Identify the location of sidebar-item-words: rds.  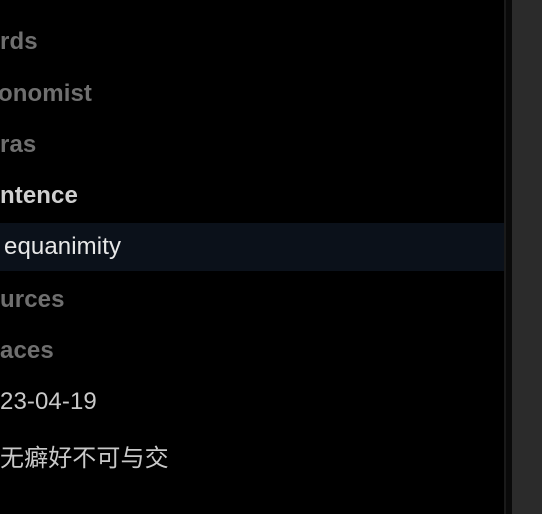
(252, 42).